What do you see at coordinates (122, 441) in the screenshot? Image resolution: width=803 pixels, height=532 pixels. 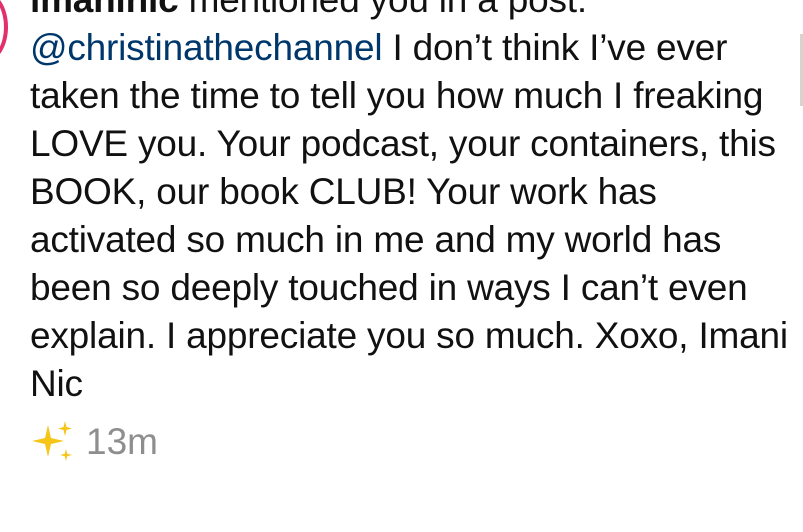 I see `timestamp: 13m` at bounding box center [122, 441].